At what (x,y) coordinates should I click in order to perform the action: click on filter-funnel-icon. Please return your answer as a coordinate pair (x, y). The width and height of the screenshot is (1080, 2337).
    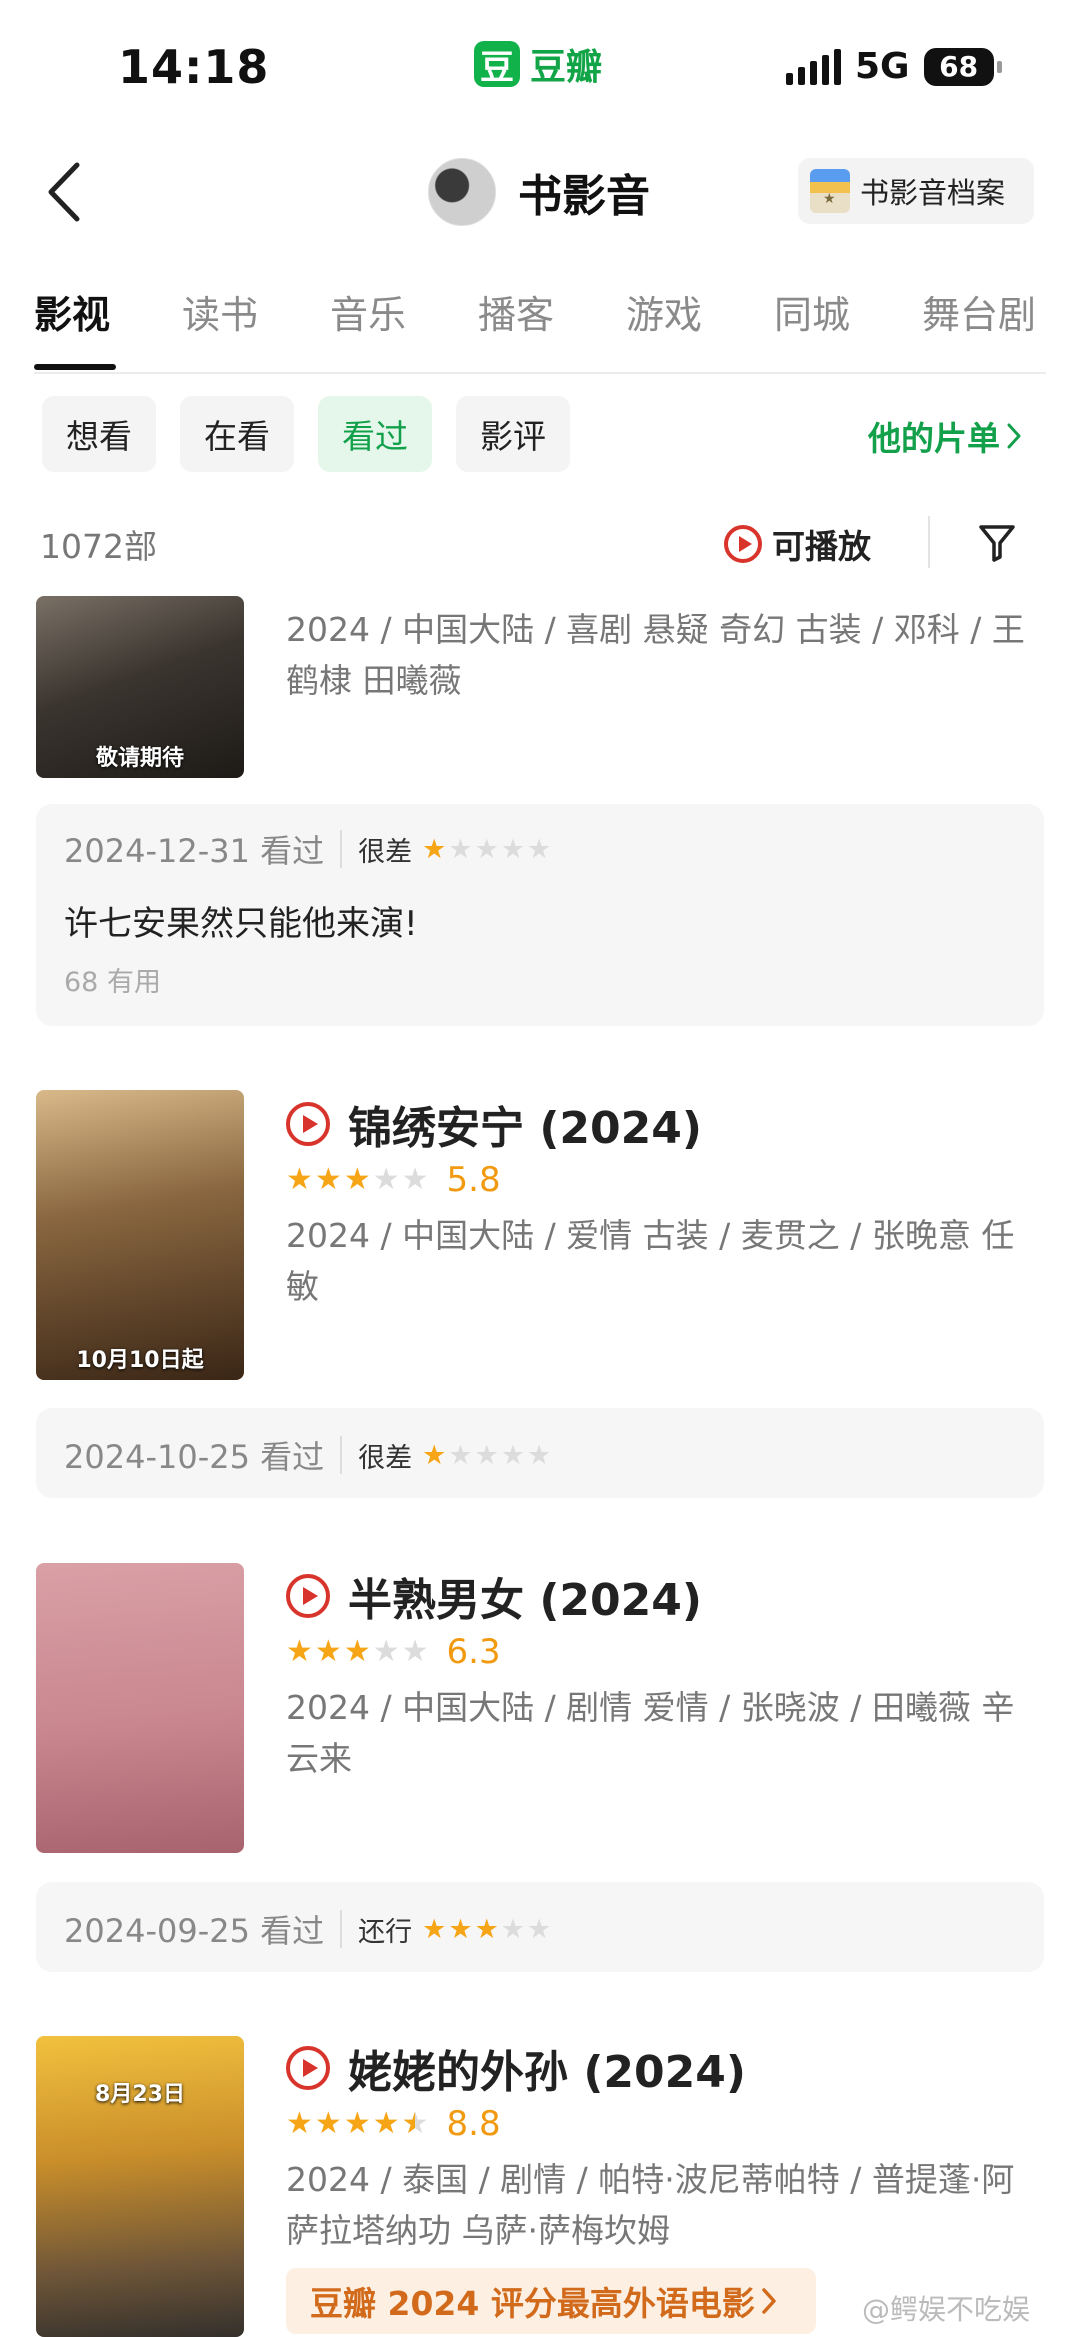
    Looking at the image, I should click on (997, 543).